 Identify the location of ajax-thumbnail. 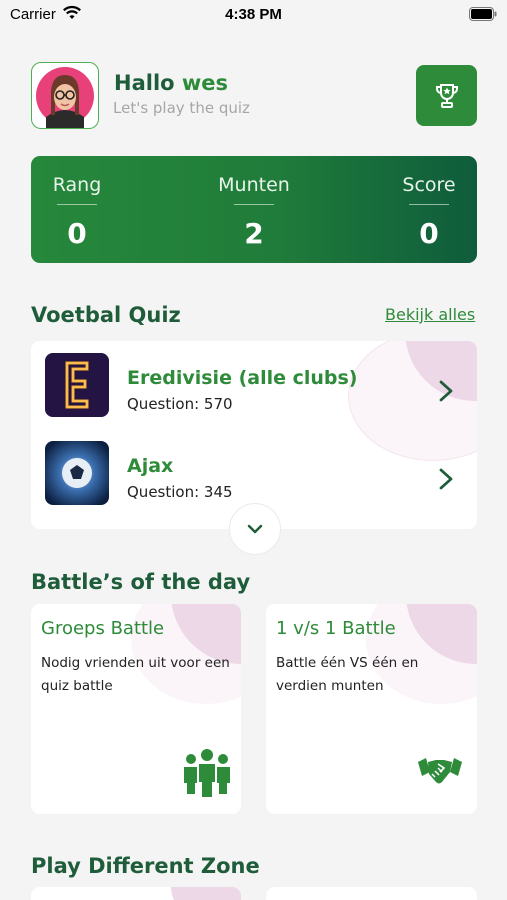
(77, 473).